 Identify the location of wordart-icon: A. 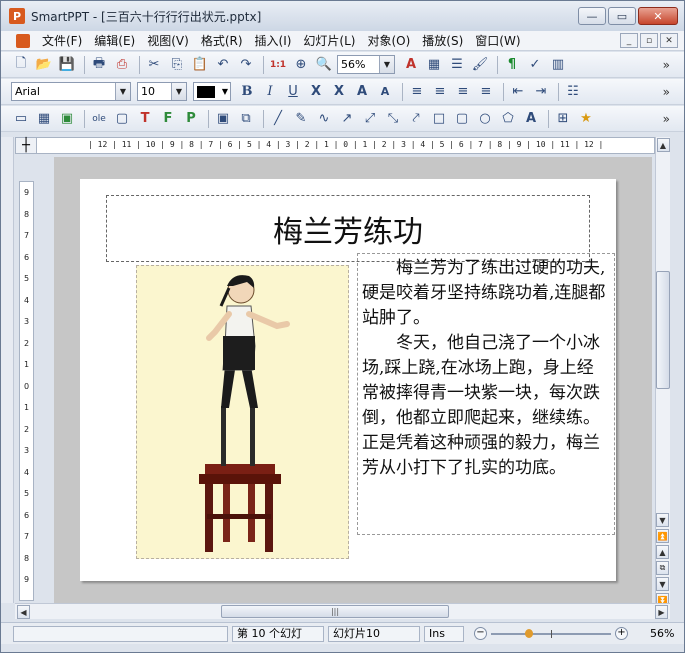
(531, 119).